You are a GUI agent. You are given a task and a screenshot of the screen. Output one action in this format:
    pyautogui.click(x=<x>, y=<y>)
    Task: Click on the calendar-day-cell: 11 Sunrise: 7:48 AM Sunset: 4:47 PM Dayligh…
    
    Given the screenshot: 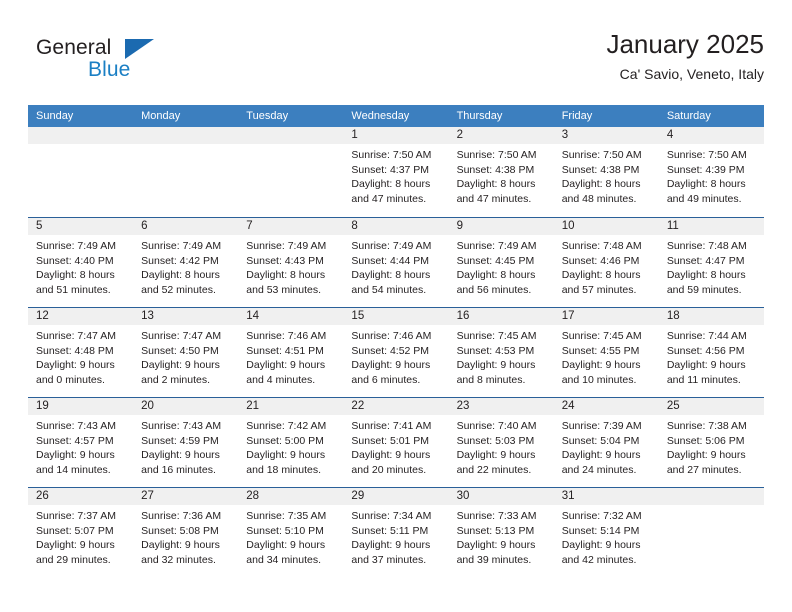 What is the action you would take?
    pyautogui.click(x=711, y=262)
    